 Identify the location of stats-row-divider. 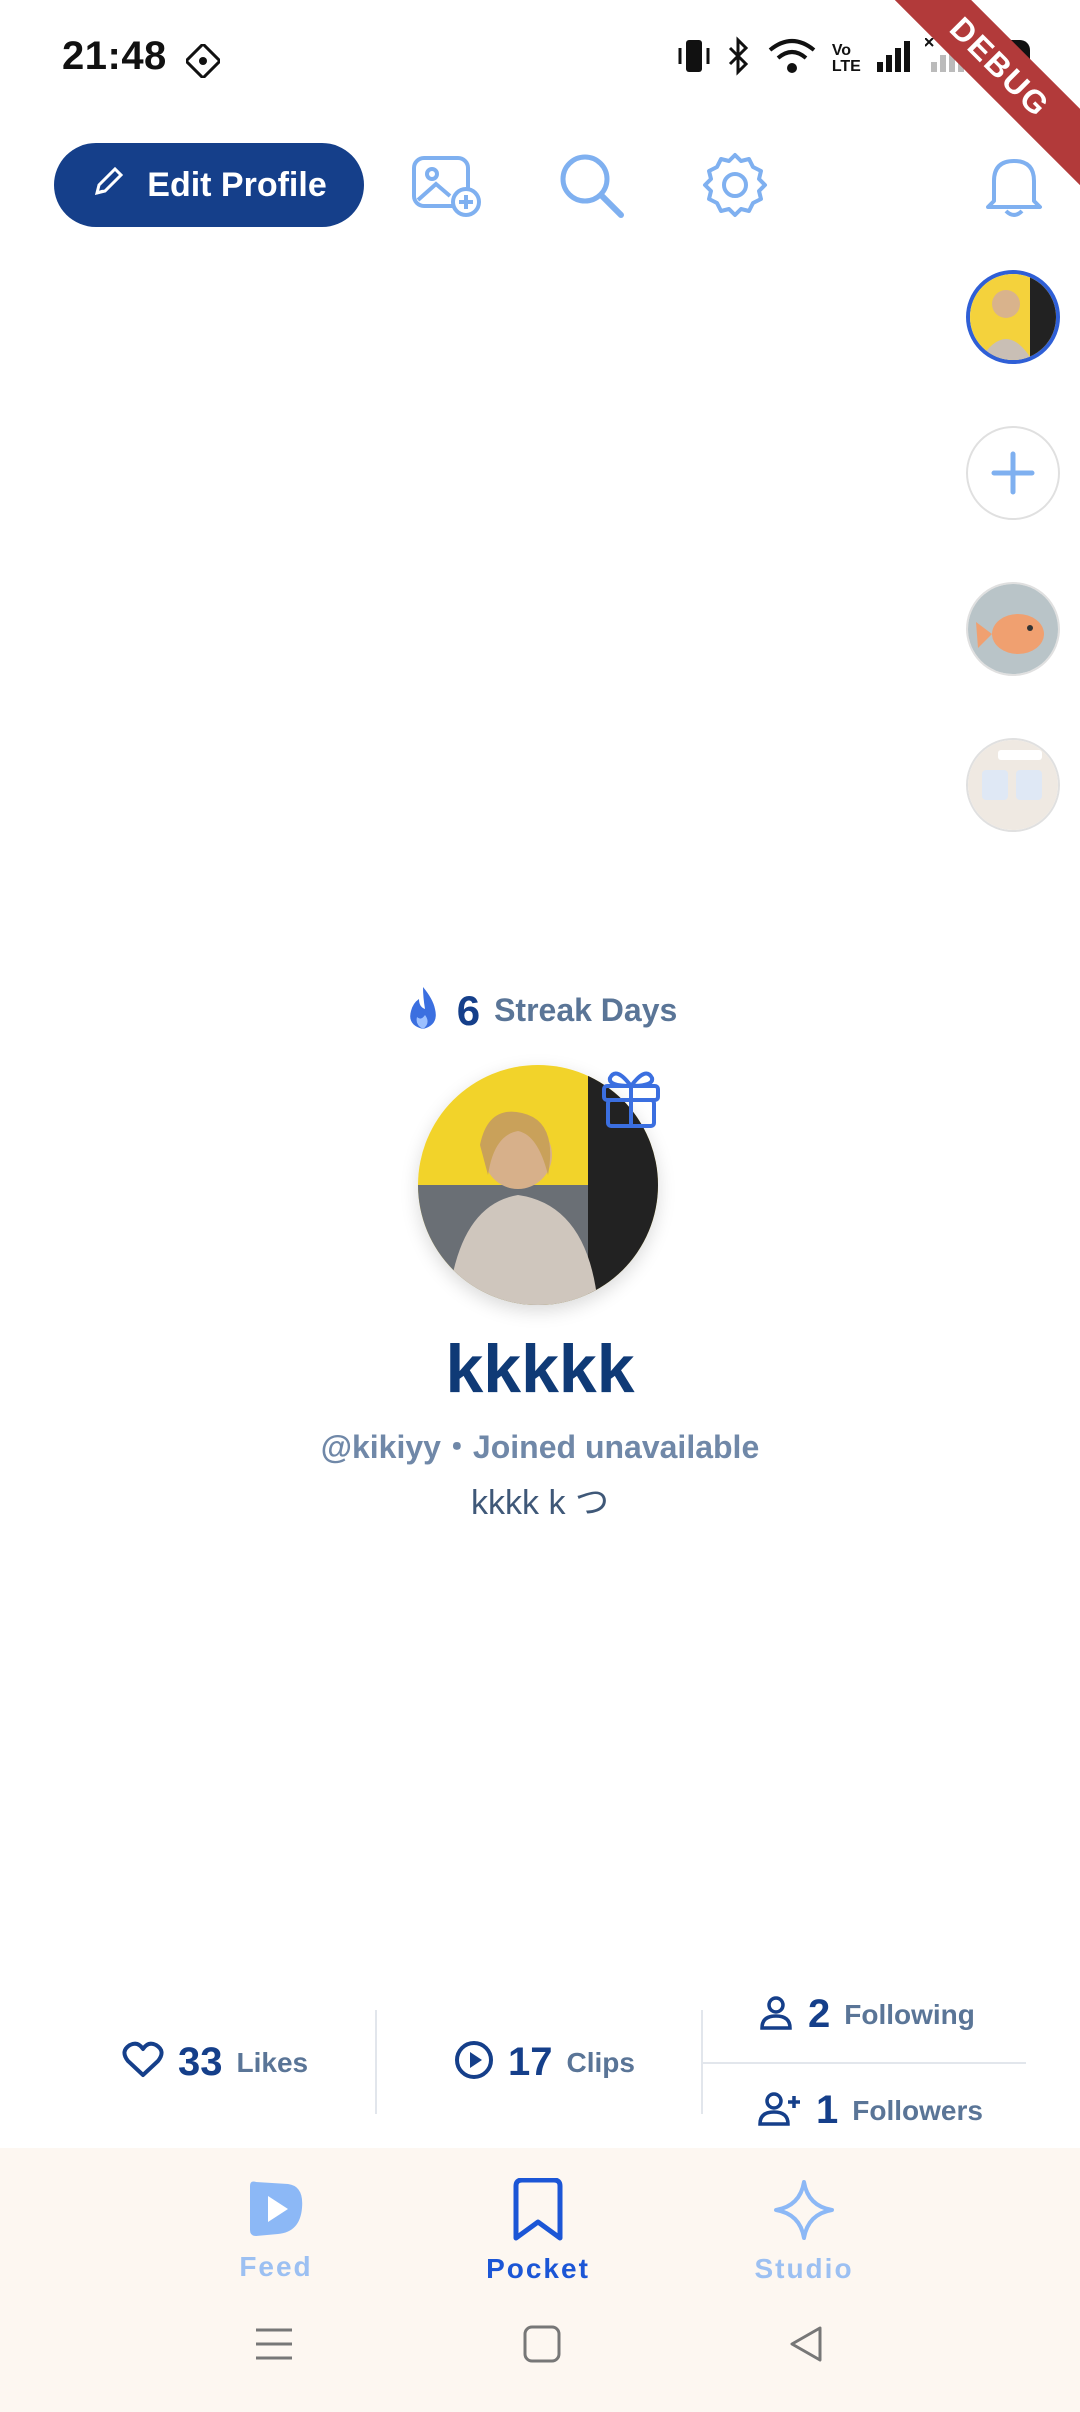
(864, 2063).